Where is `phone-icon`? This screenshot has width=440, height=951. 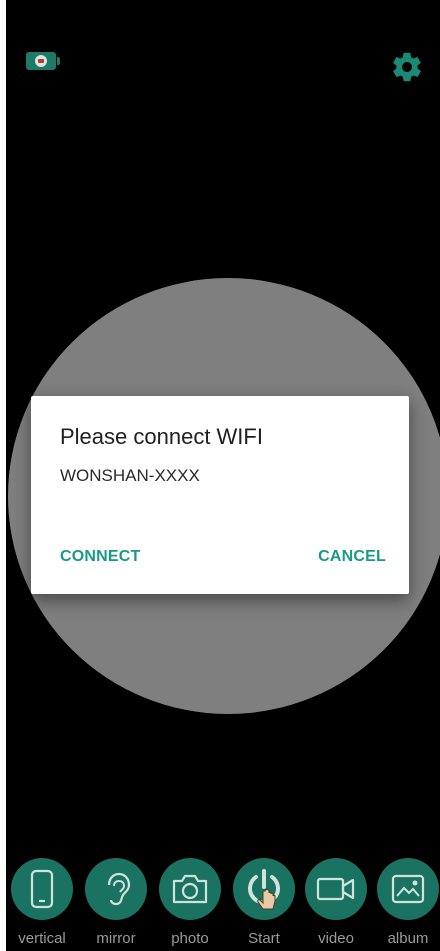 phone-icon is located at coordinates (42, 889).